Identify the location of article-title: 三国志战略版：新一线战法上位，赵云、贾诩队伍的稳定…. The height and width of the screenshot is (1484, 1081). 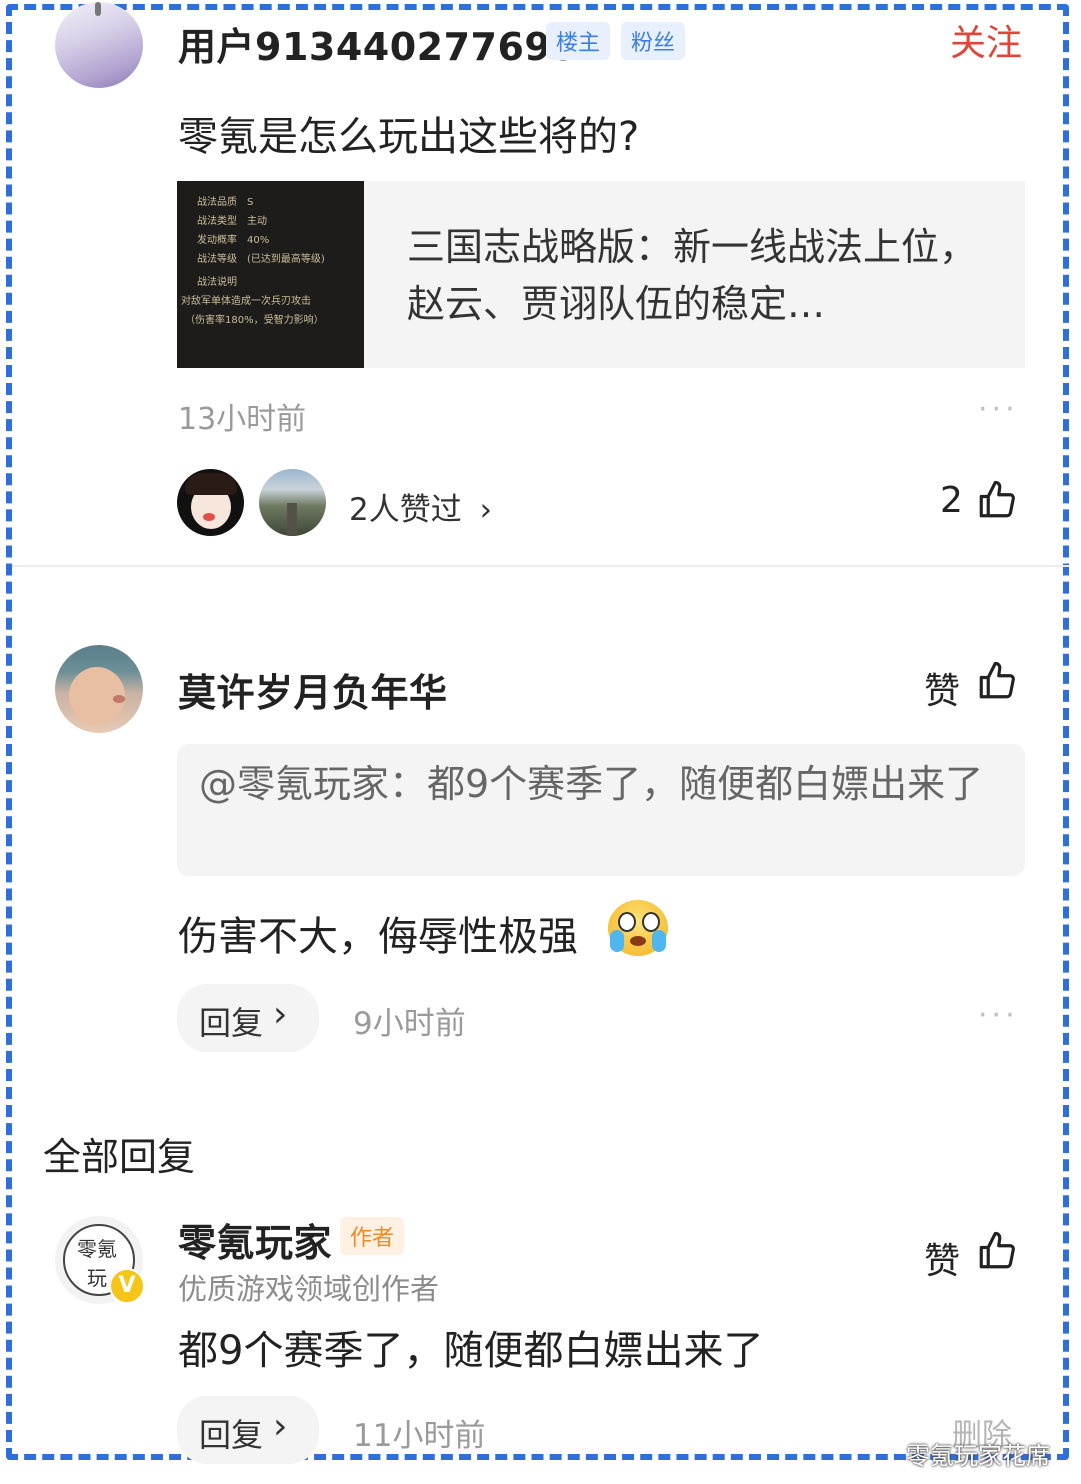
(692, 275).